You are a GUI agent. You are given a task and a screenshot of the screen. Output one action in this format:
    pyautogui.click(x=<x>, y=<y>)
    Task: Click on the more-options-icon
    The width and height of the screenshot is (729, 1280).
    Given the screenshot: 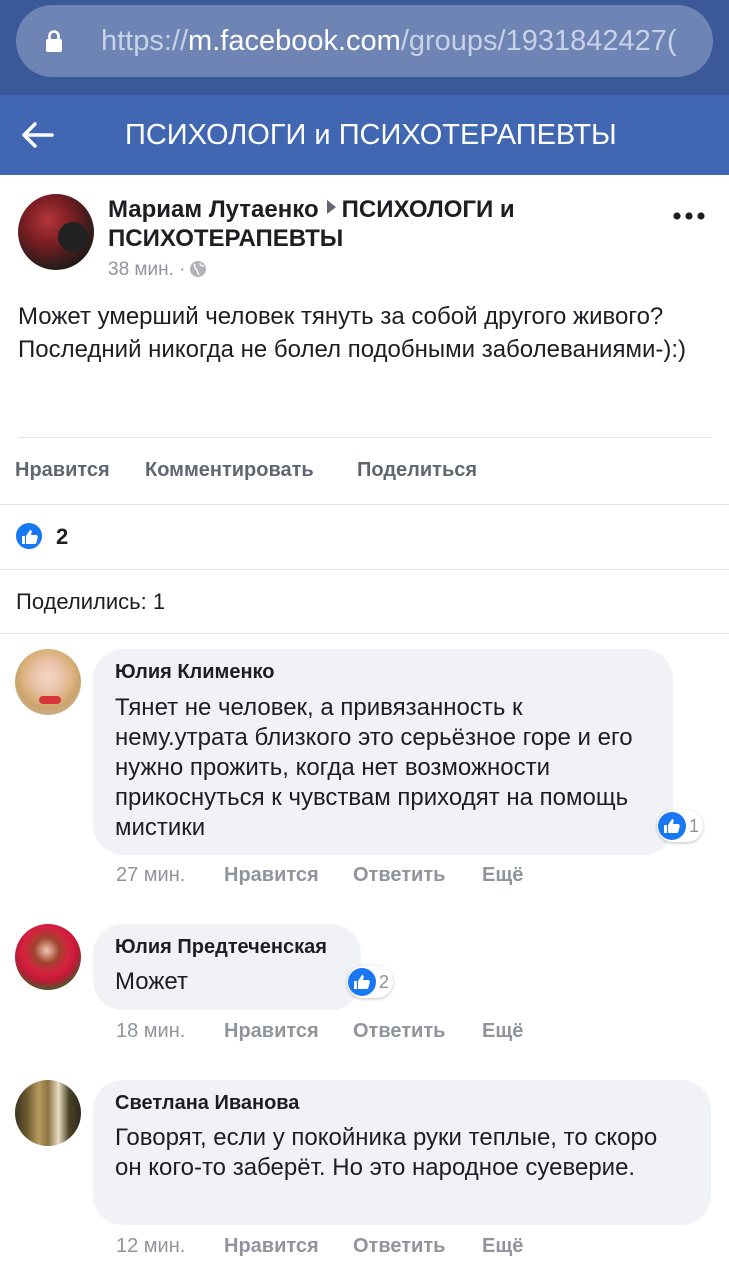 What is the action you would take?
    pyautogui.click(x=689, y=216)
    